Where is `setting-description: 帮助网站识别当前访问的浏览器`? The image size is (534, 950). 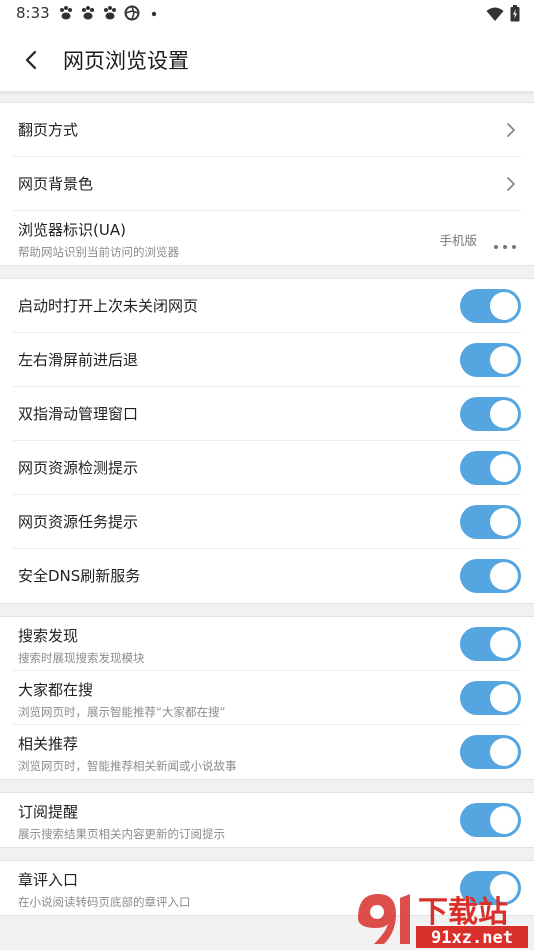
setting-description: 帮助网站识别当前访问的浏览器 is located at coordinates (98, 252).